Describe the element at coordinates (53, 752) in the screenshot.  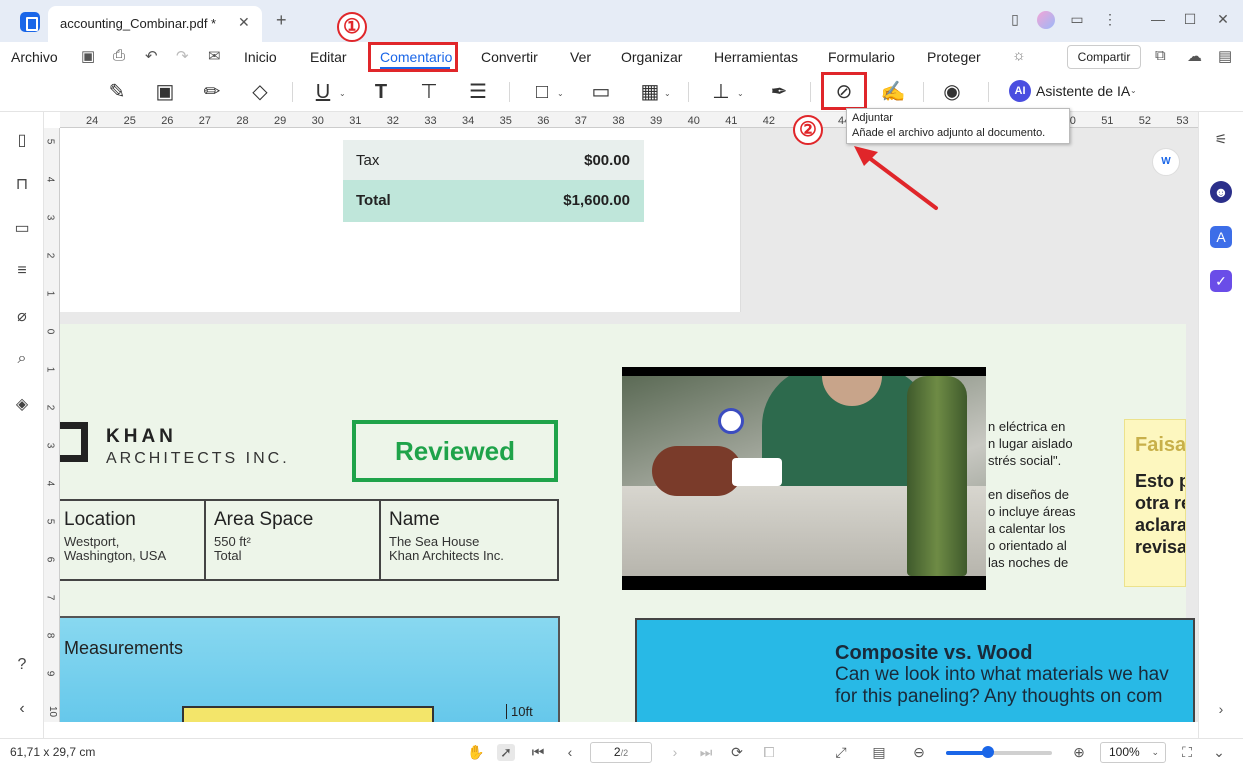
I see `page-dimensions: 61,71 x 29,7 cm` at that location.